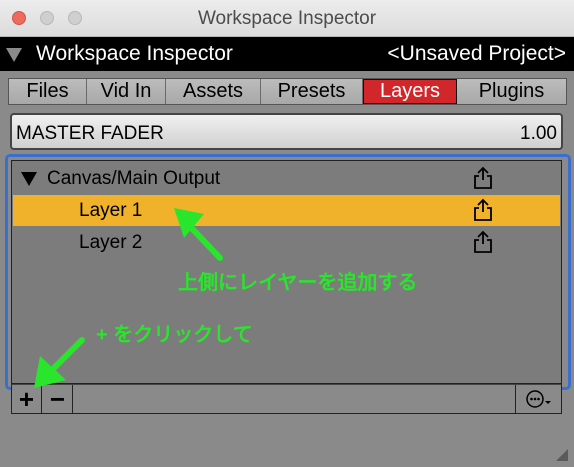 This screenshot has height=467, width=574. Describe the element at coordinates (286, 131) in the screenshot. I see `master-fader: MASTER FADER 1.00` at that location.